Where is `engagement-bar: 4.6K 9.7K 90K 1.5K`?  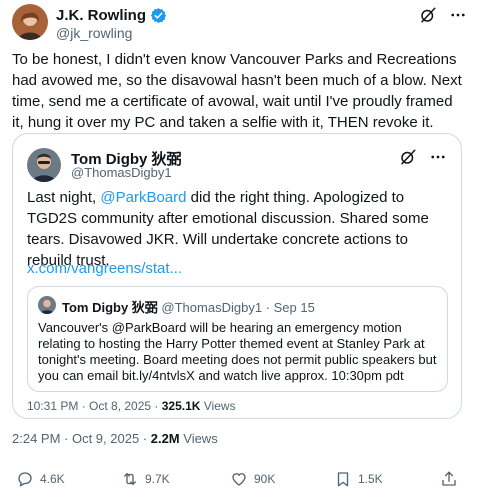 engagement-bar: 4.6K 9.7K 90K 1.5K is located at coordinates (237, 481).